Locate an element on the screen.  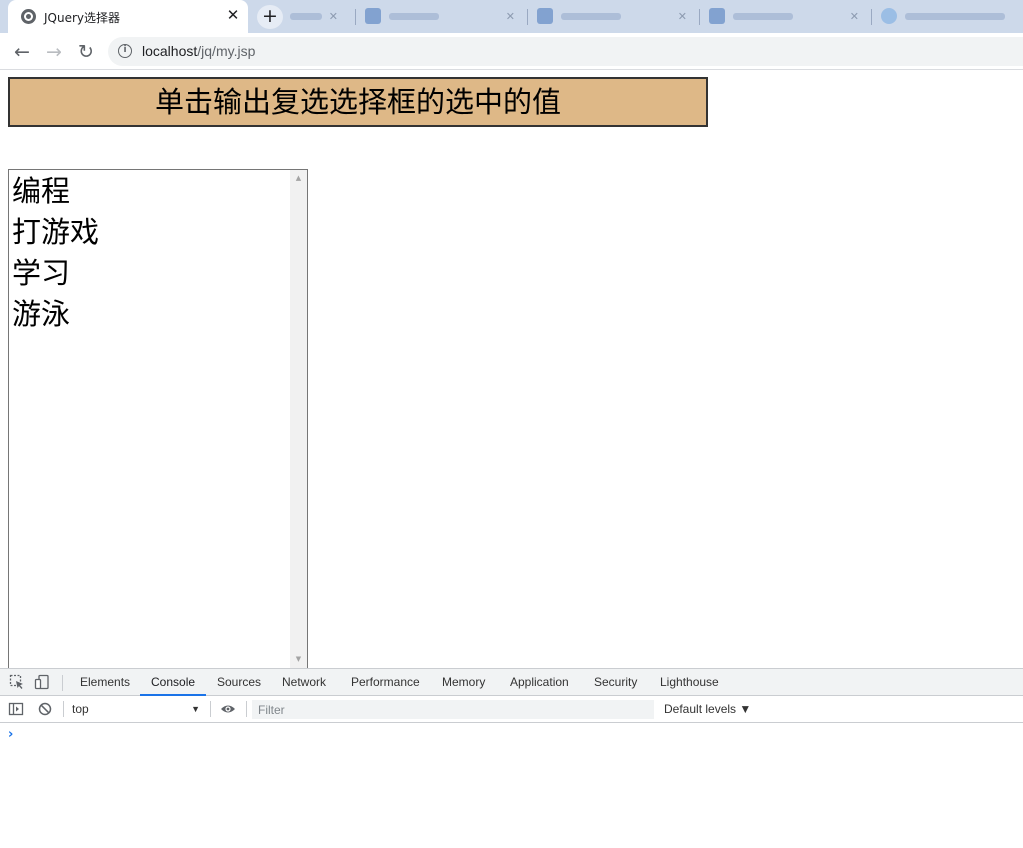
new-tab-button: + is located at coordinates (270, 17).